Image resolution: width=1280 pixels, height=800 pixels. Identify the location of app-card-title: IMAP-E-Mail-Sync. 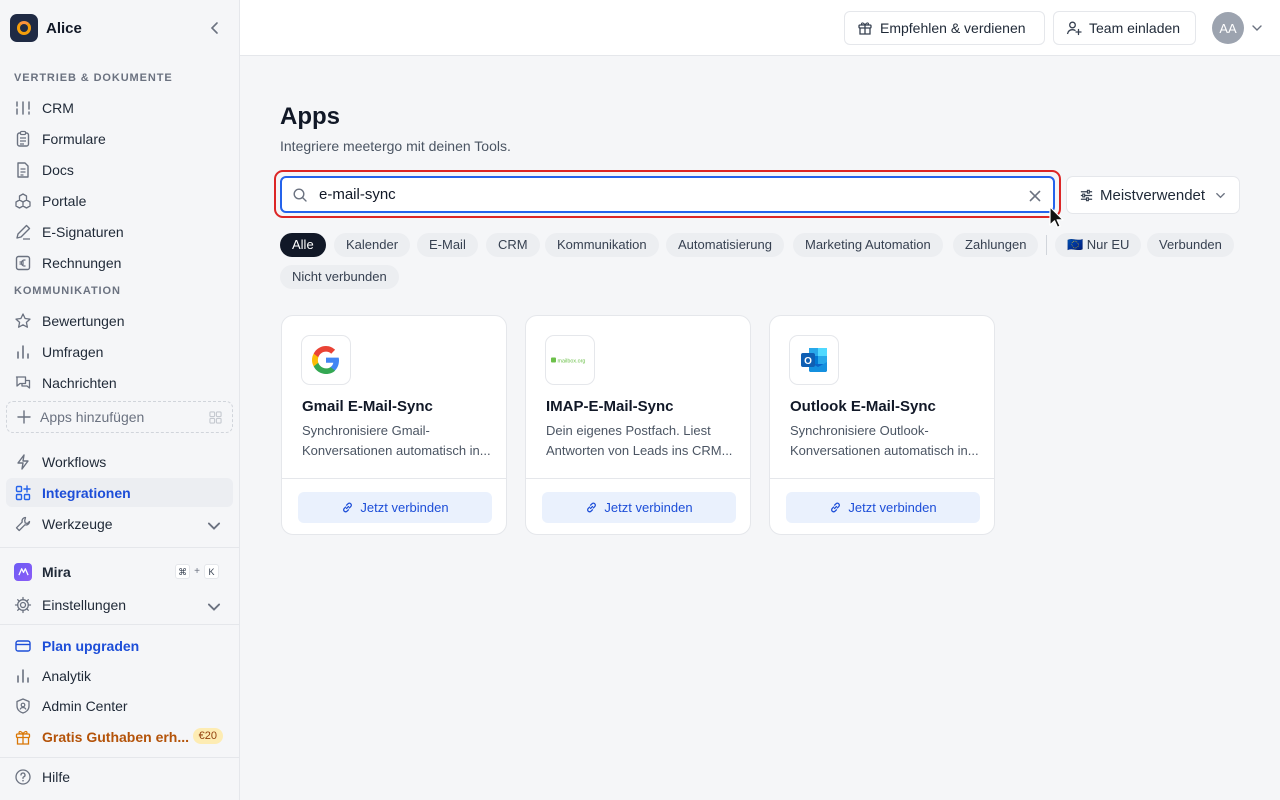
(610, 406).